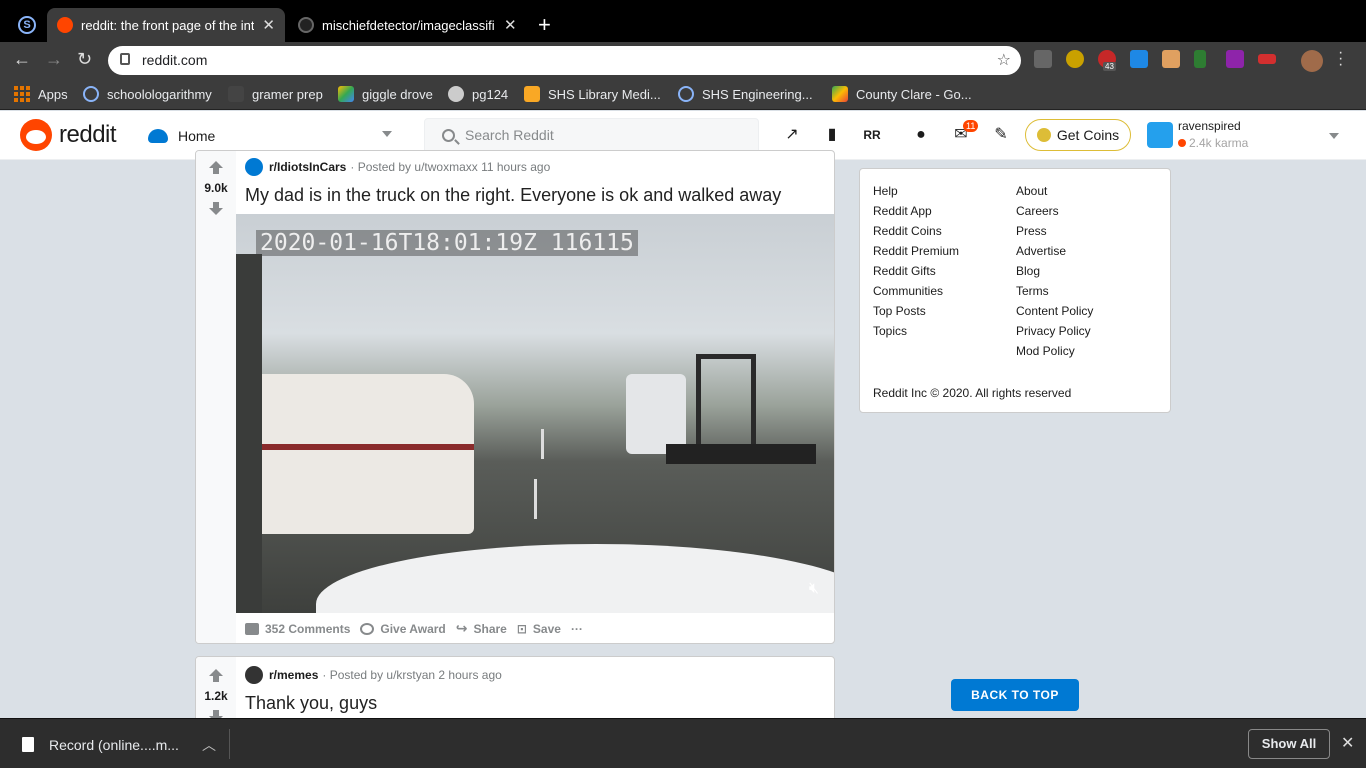 Image resolution: width=1366 pixels, height=768 pixels. What do you see at coordinates (1267, 59) in the screenshot?
I see `red-extension-icon` at bounding box center [1267, 59].